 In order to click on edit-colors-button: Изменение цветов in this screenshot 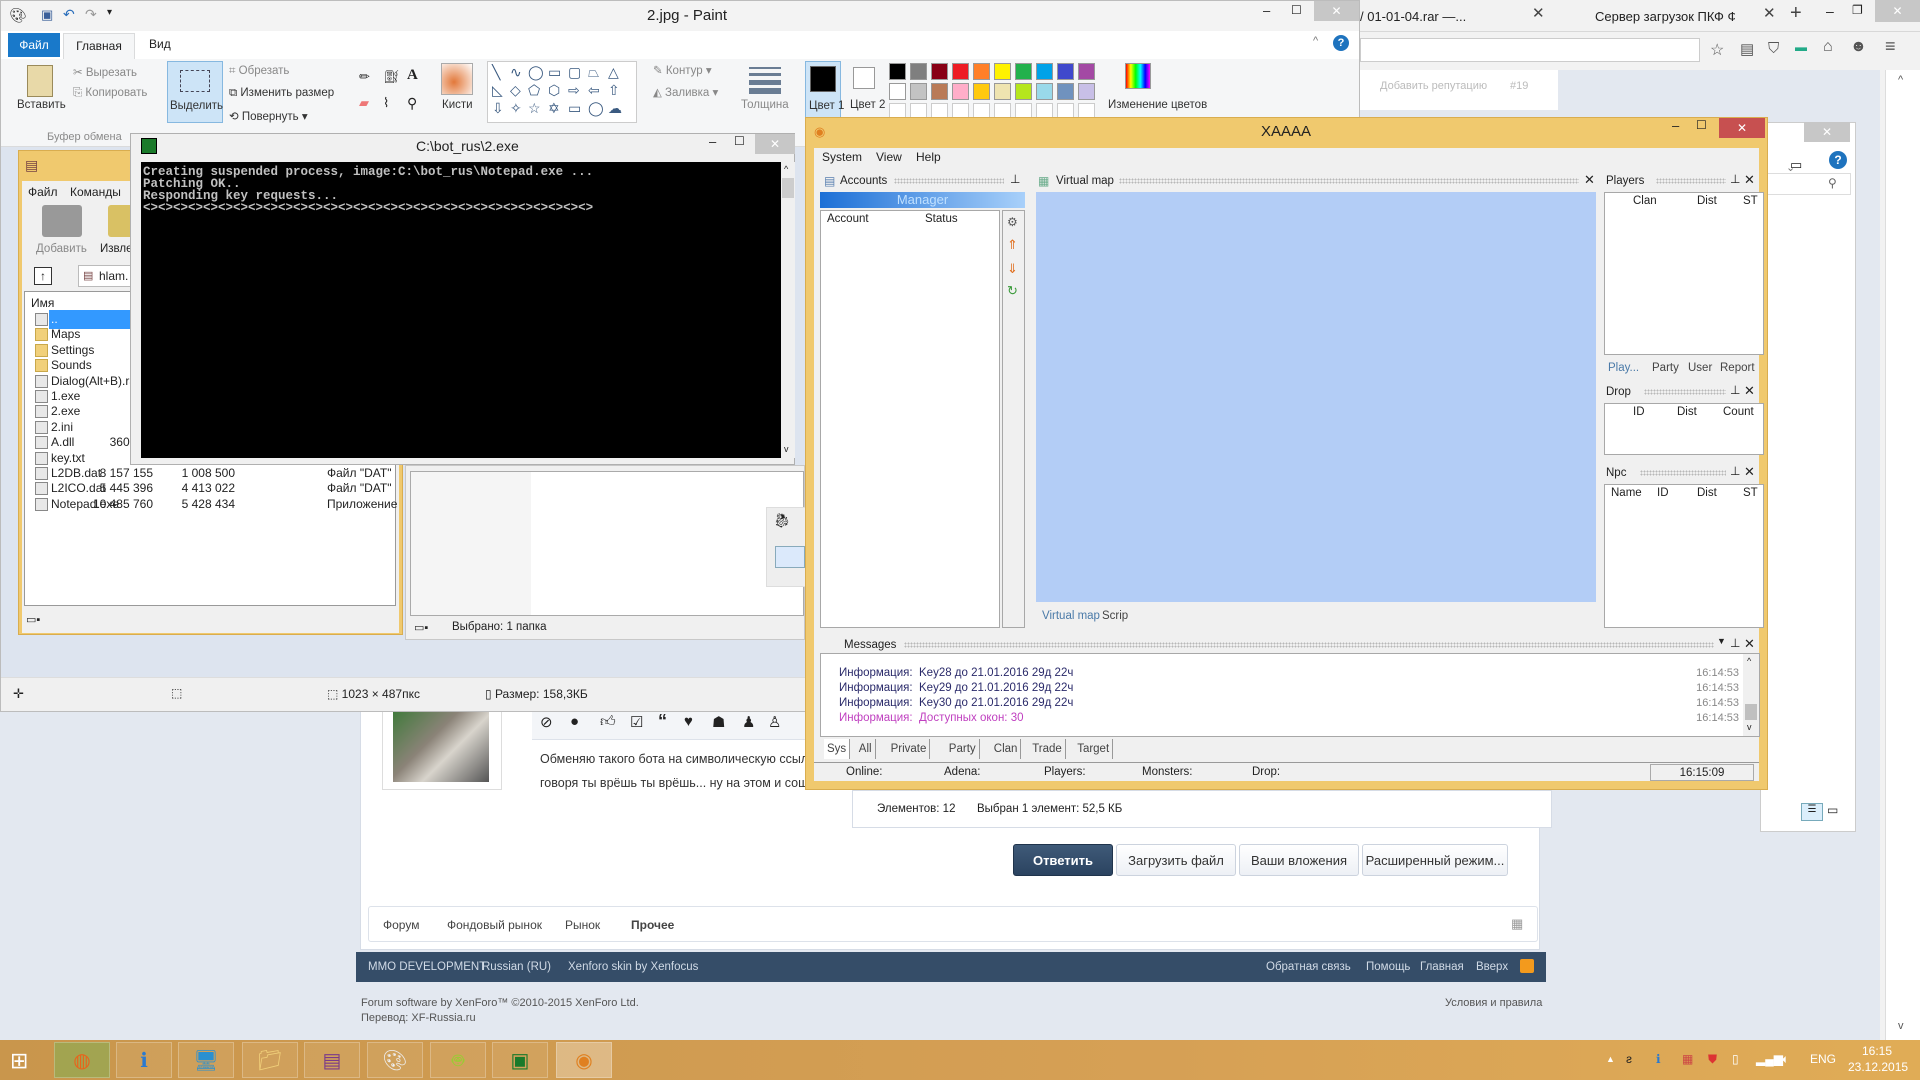, I will do `click(1157, 105)`.